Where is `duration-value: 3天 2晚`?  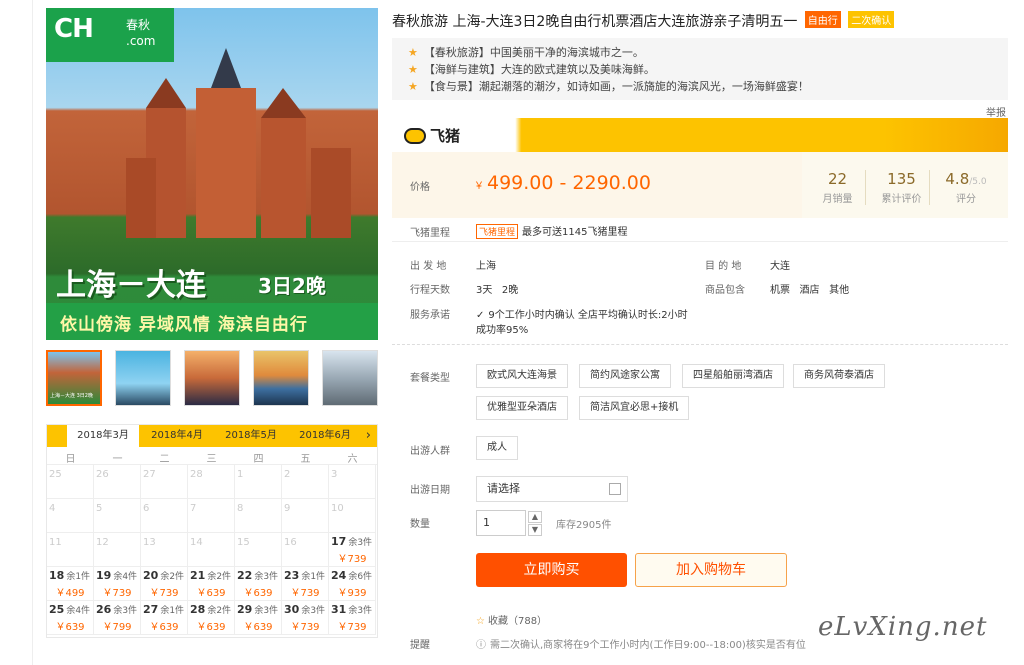
duration-value: 3天 2晚 is located at coordinates (497, 290).